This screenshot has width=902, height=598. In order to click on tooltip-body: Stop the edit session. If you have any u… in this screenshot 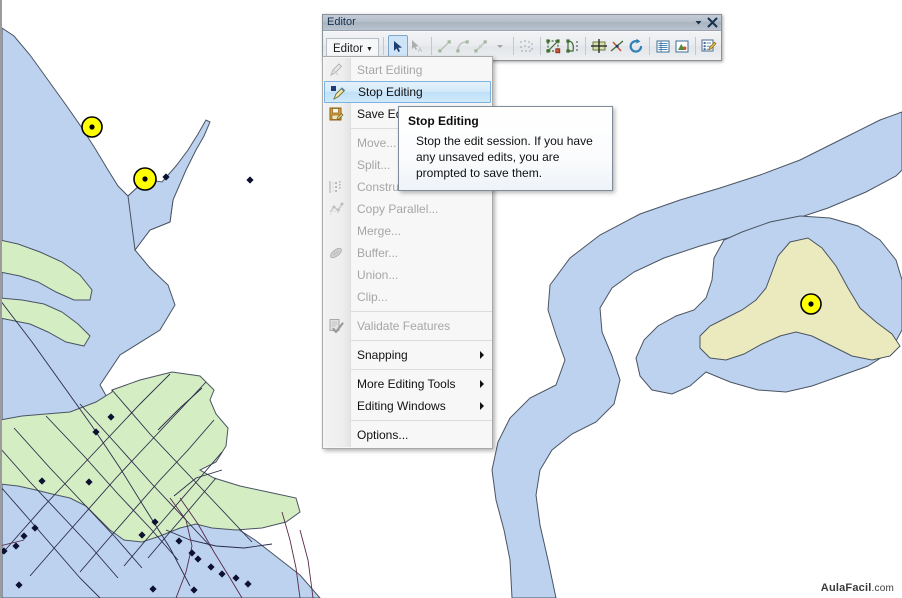, I will do `click(504, 157)`.